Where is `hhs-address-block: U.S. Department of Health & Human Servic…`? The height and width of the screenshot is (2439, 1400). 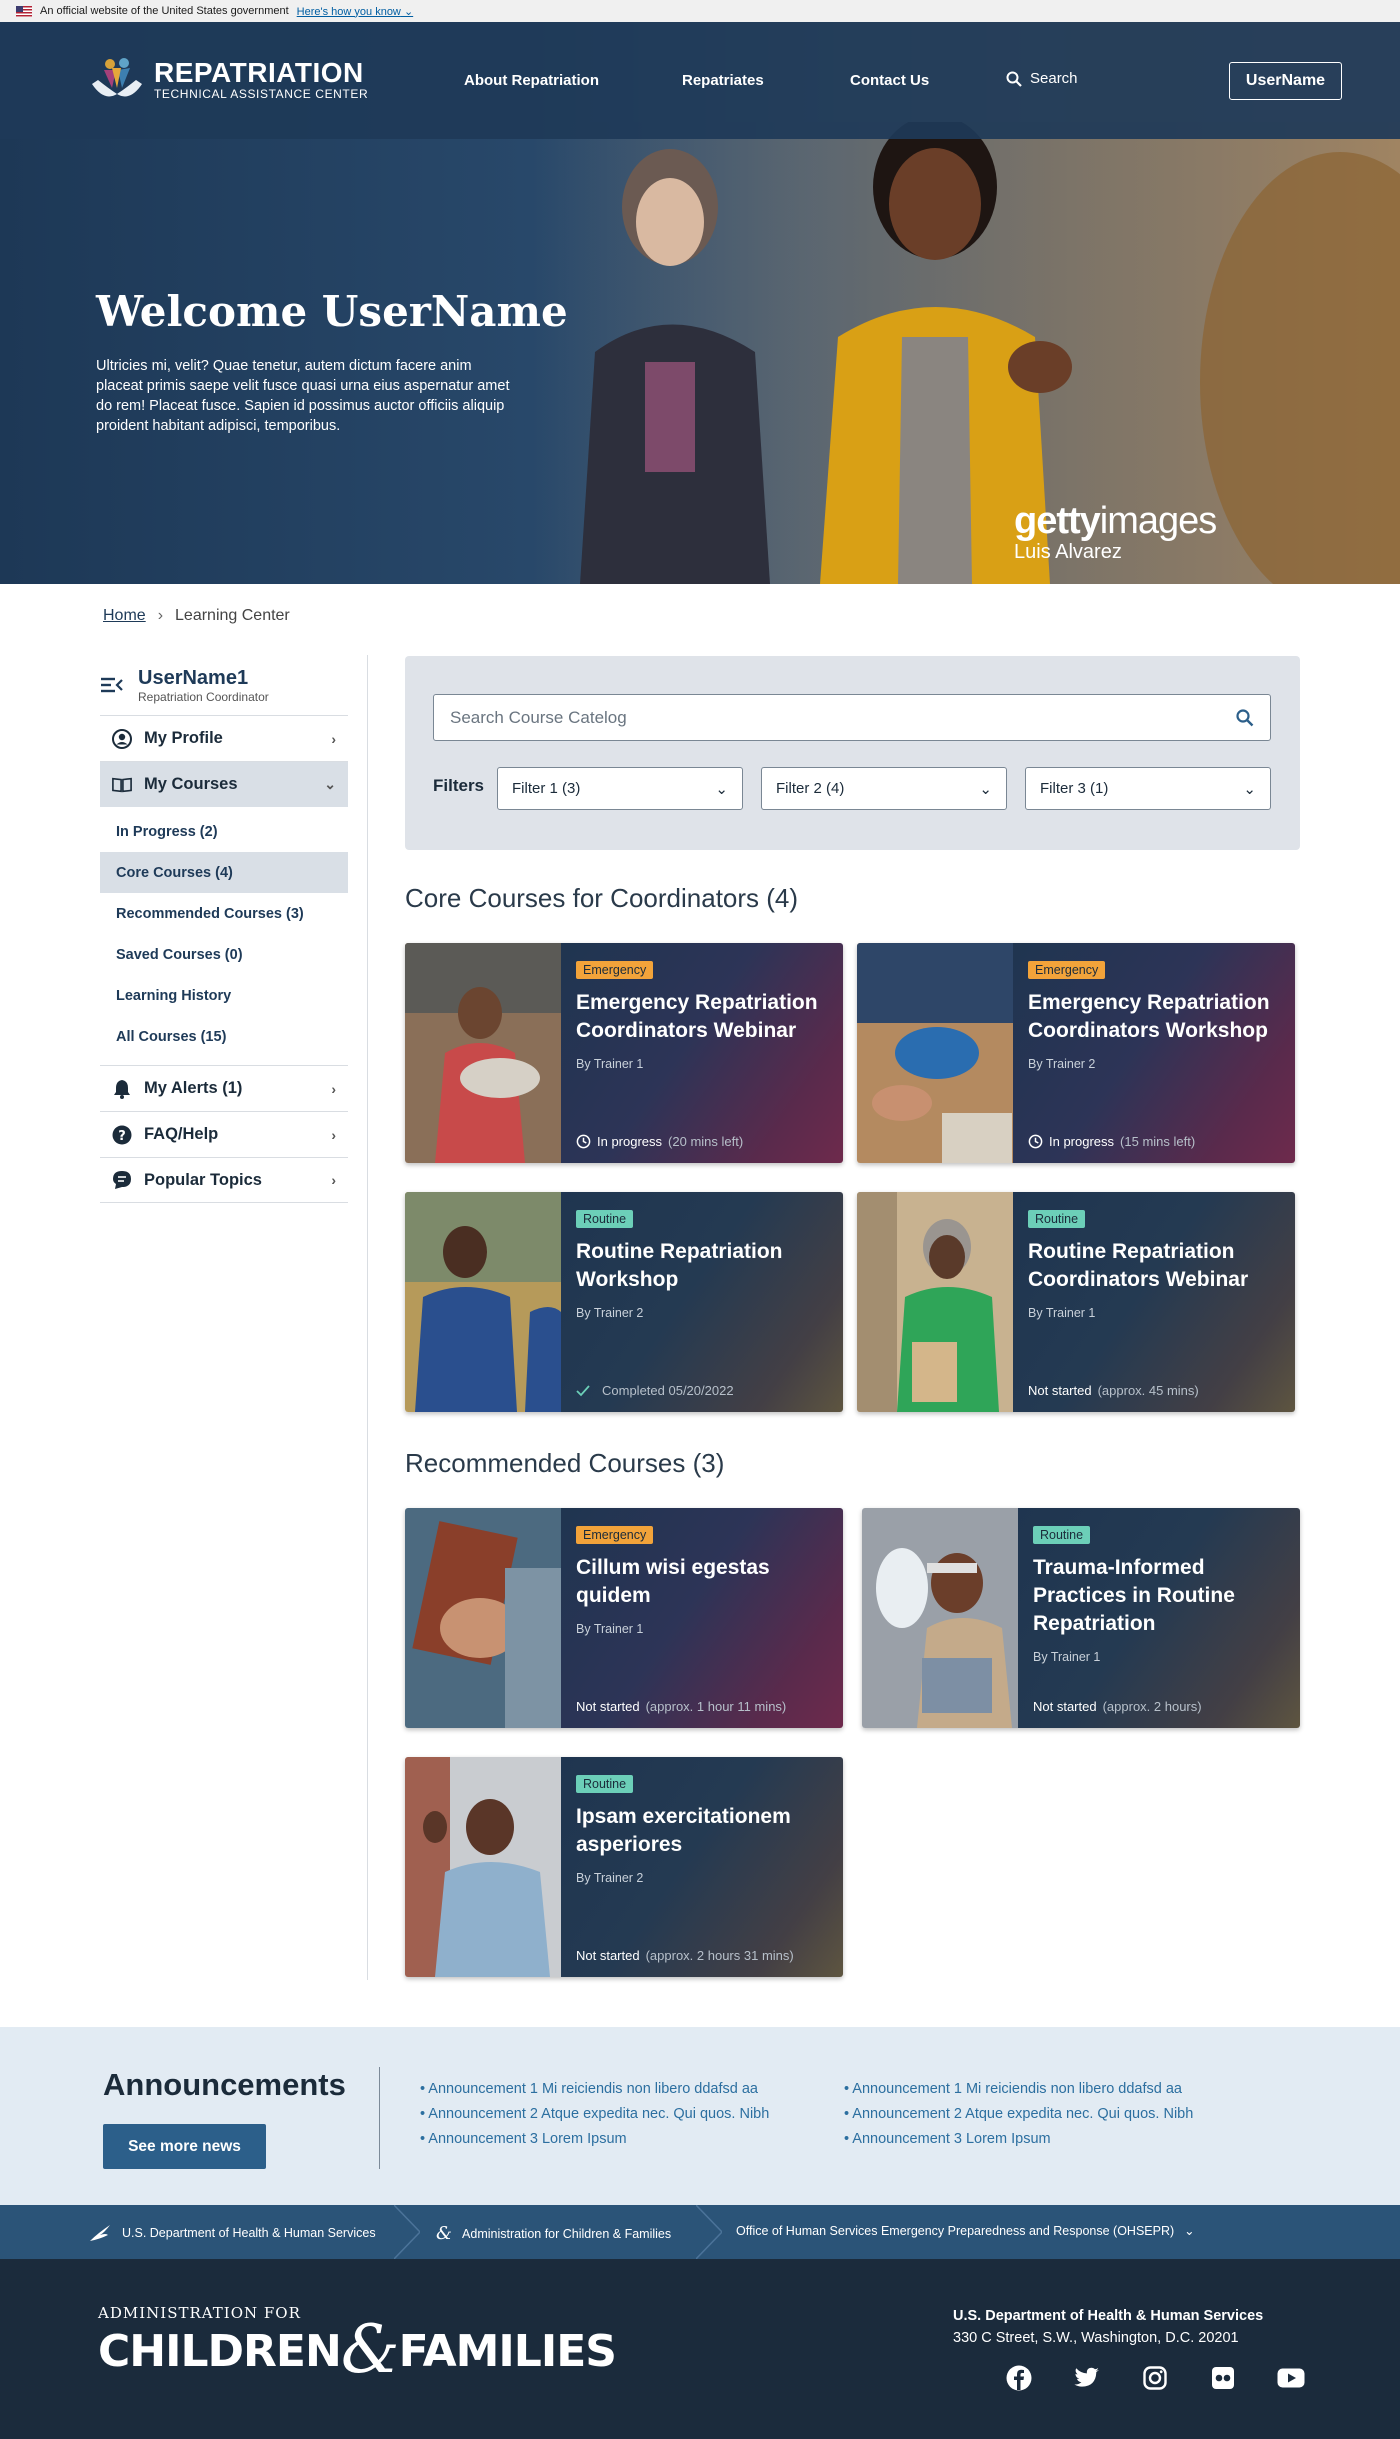 hhs-address-block: U.S. Department of Health & Human Servic… is located at coordinates (1108, 2327).